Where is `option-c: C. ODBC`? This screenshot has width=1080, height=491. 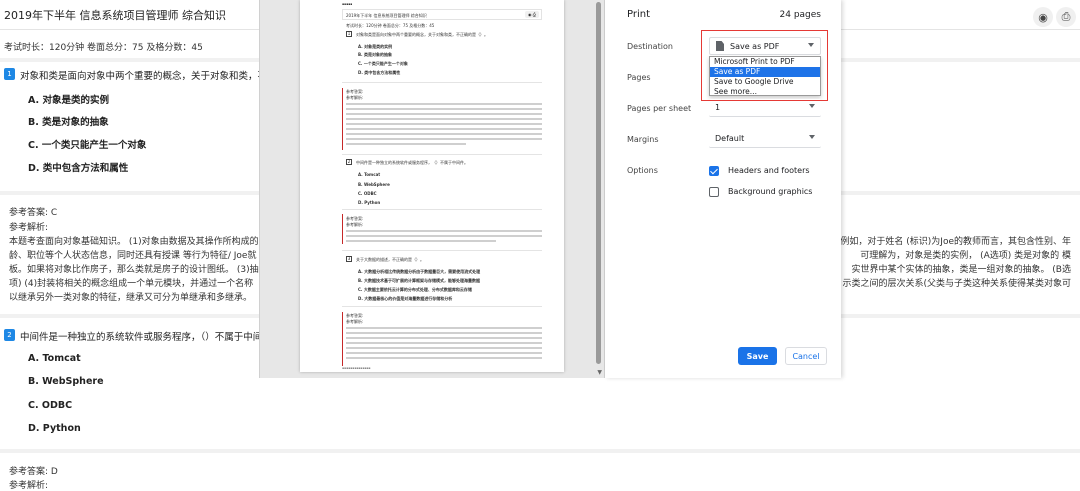
option-c: C. ODBC is located at coordinates (50, 405).